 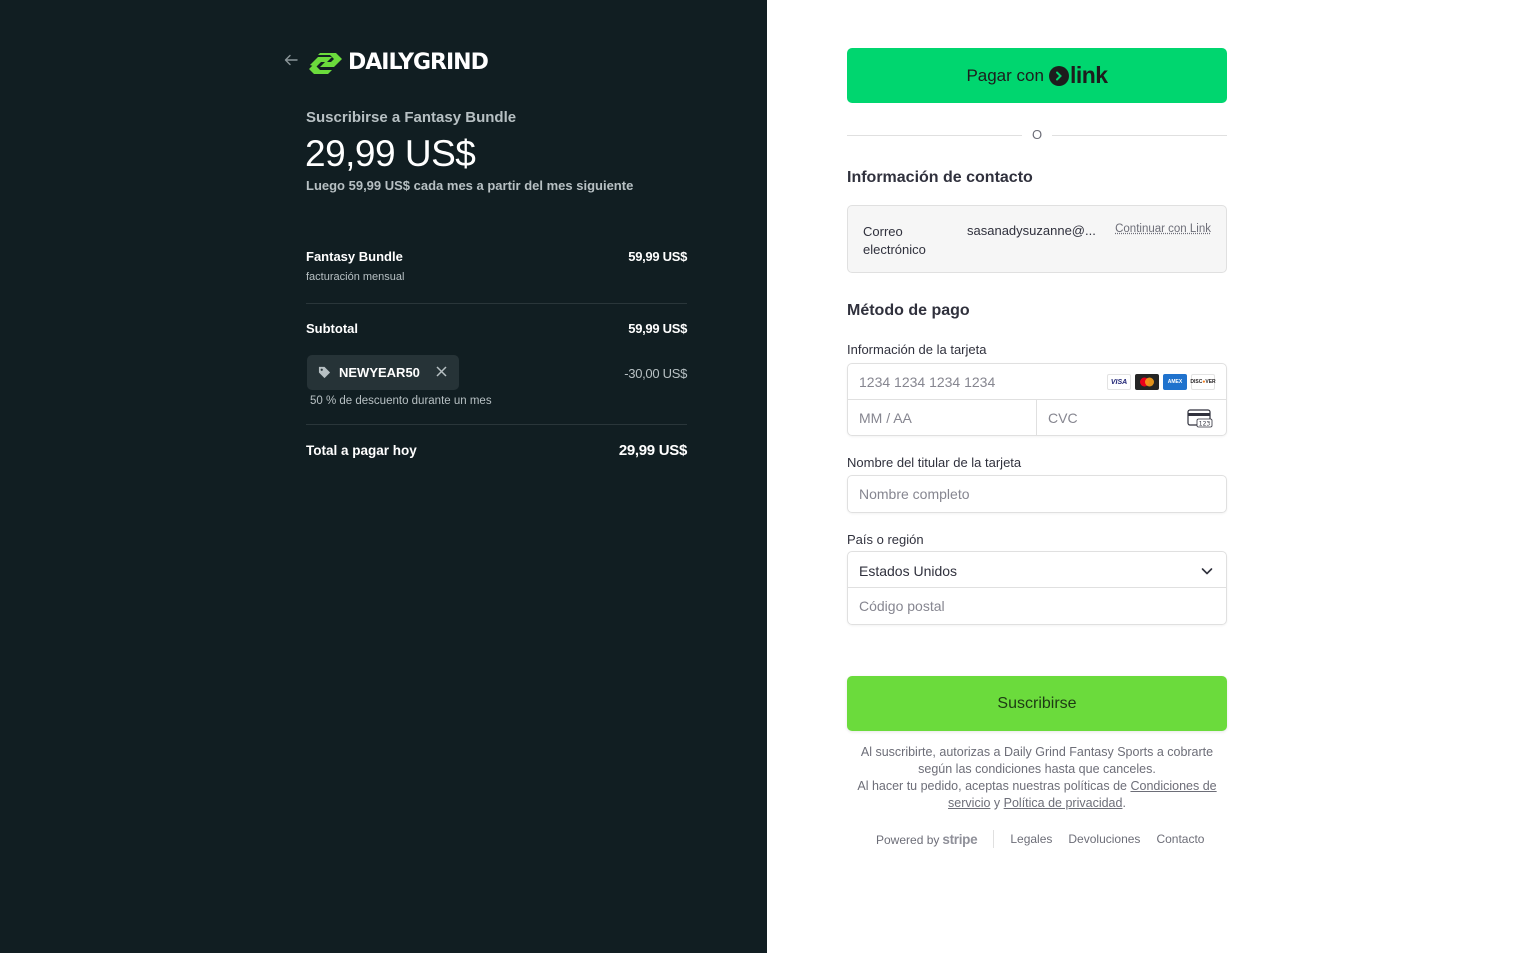 I want to click on country-label: País o región, so click(x=885, y=539).